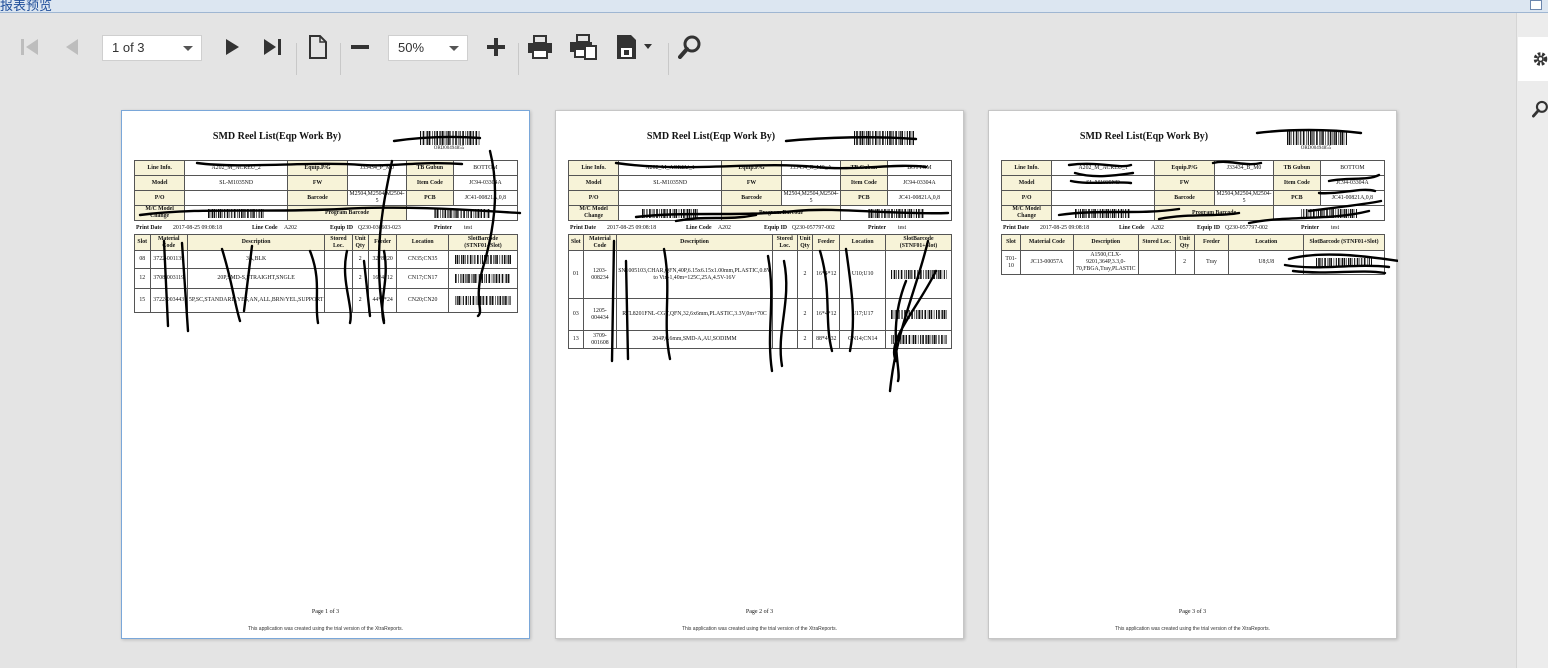 This screenshot has height=668, width=1548. I want to click on zoom-selector-value: 50%, so click(411, 47).